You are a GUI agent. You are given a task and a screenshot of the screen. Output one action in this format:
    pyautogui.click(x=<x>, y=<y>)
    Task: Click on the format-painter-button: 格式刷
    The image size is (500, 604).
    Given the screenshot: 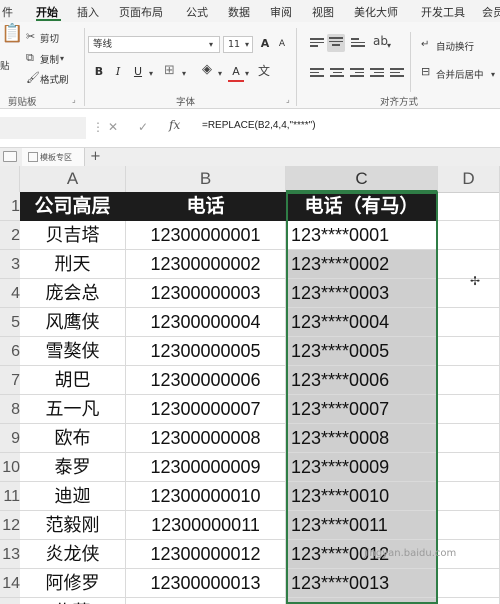 What is the action you would take?
    pyautogui.click(x=54, y=79)
    